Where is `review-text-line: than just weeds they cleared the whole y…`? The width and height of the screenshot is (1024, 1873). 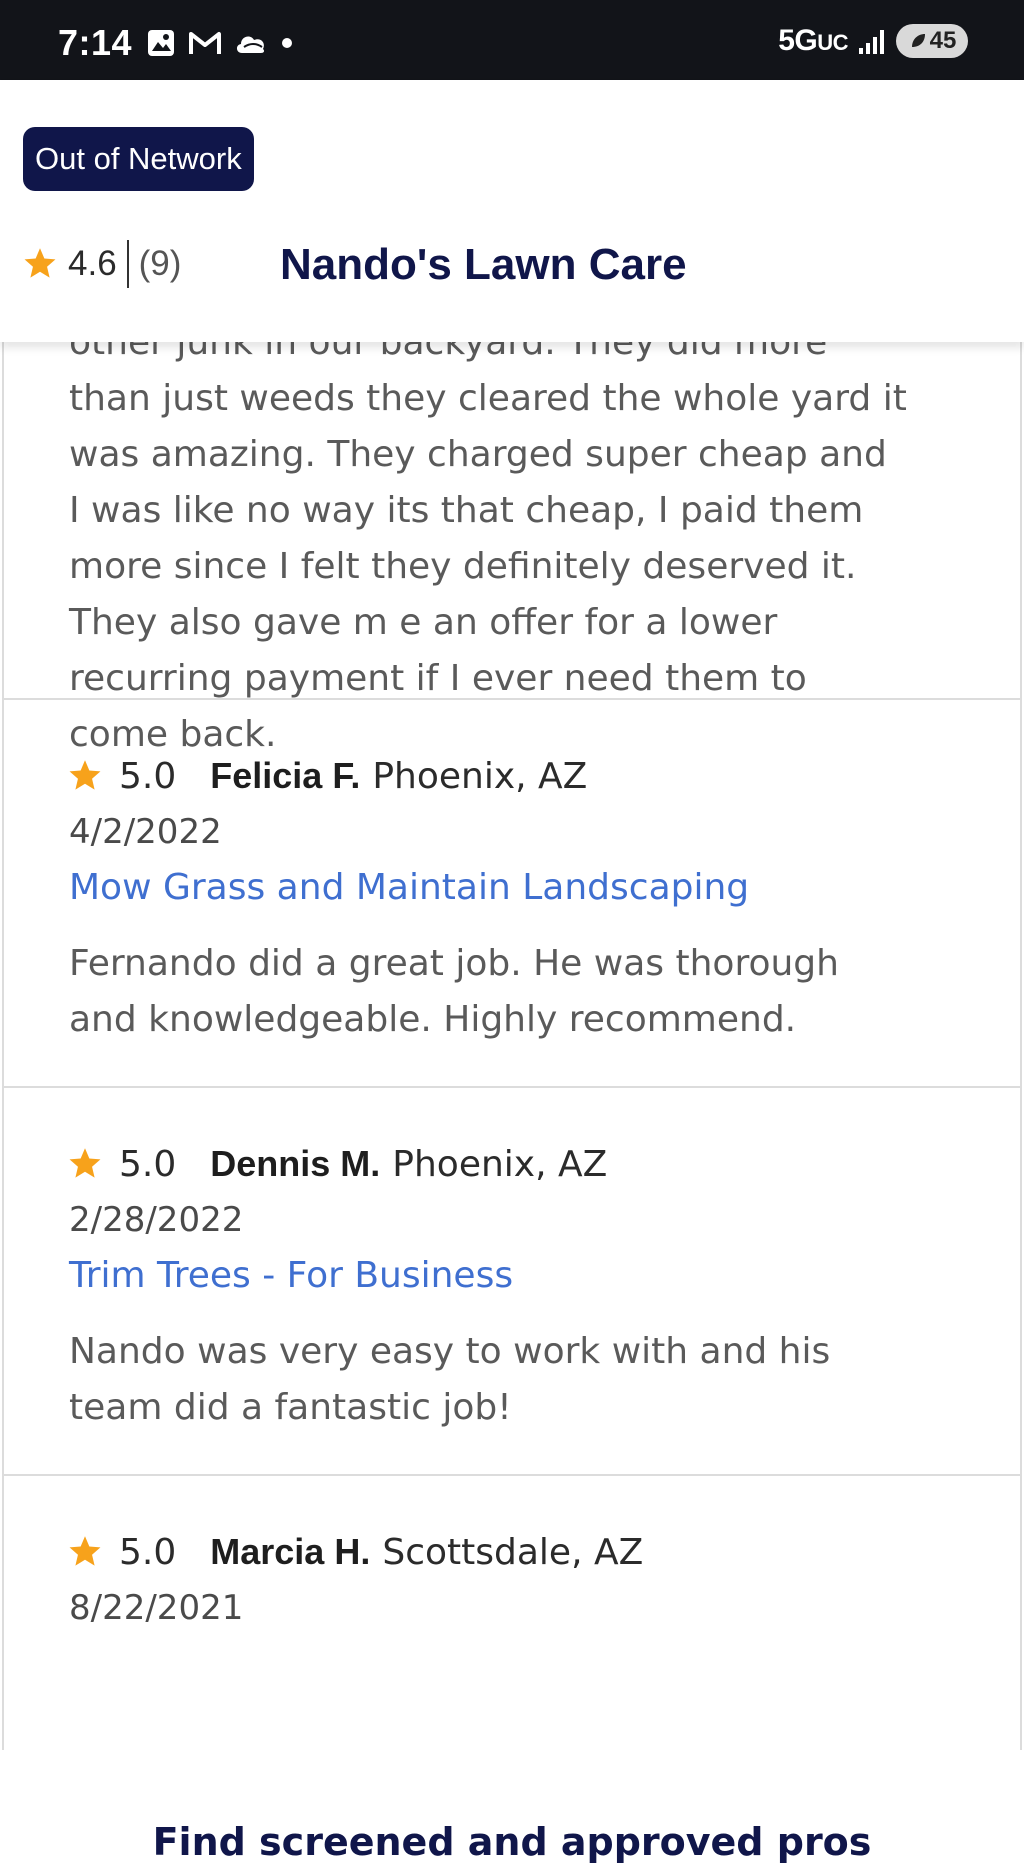 review-text-line: than just weeds they cleared the whole y… is located at coordinates (488, 398).